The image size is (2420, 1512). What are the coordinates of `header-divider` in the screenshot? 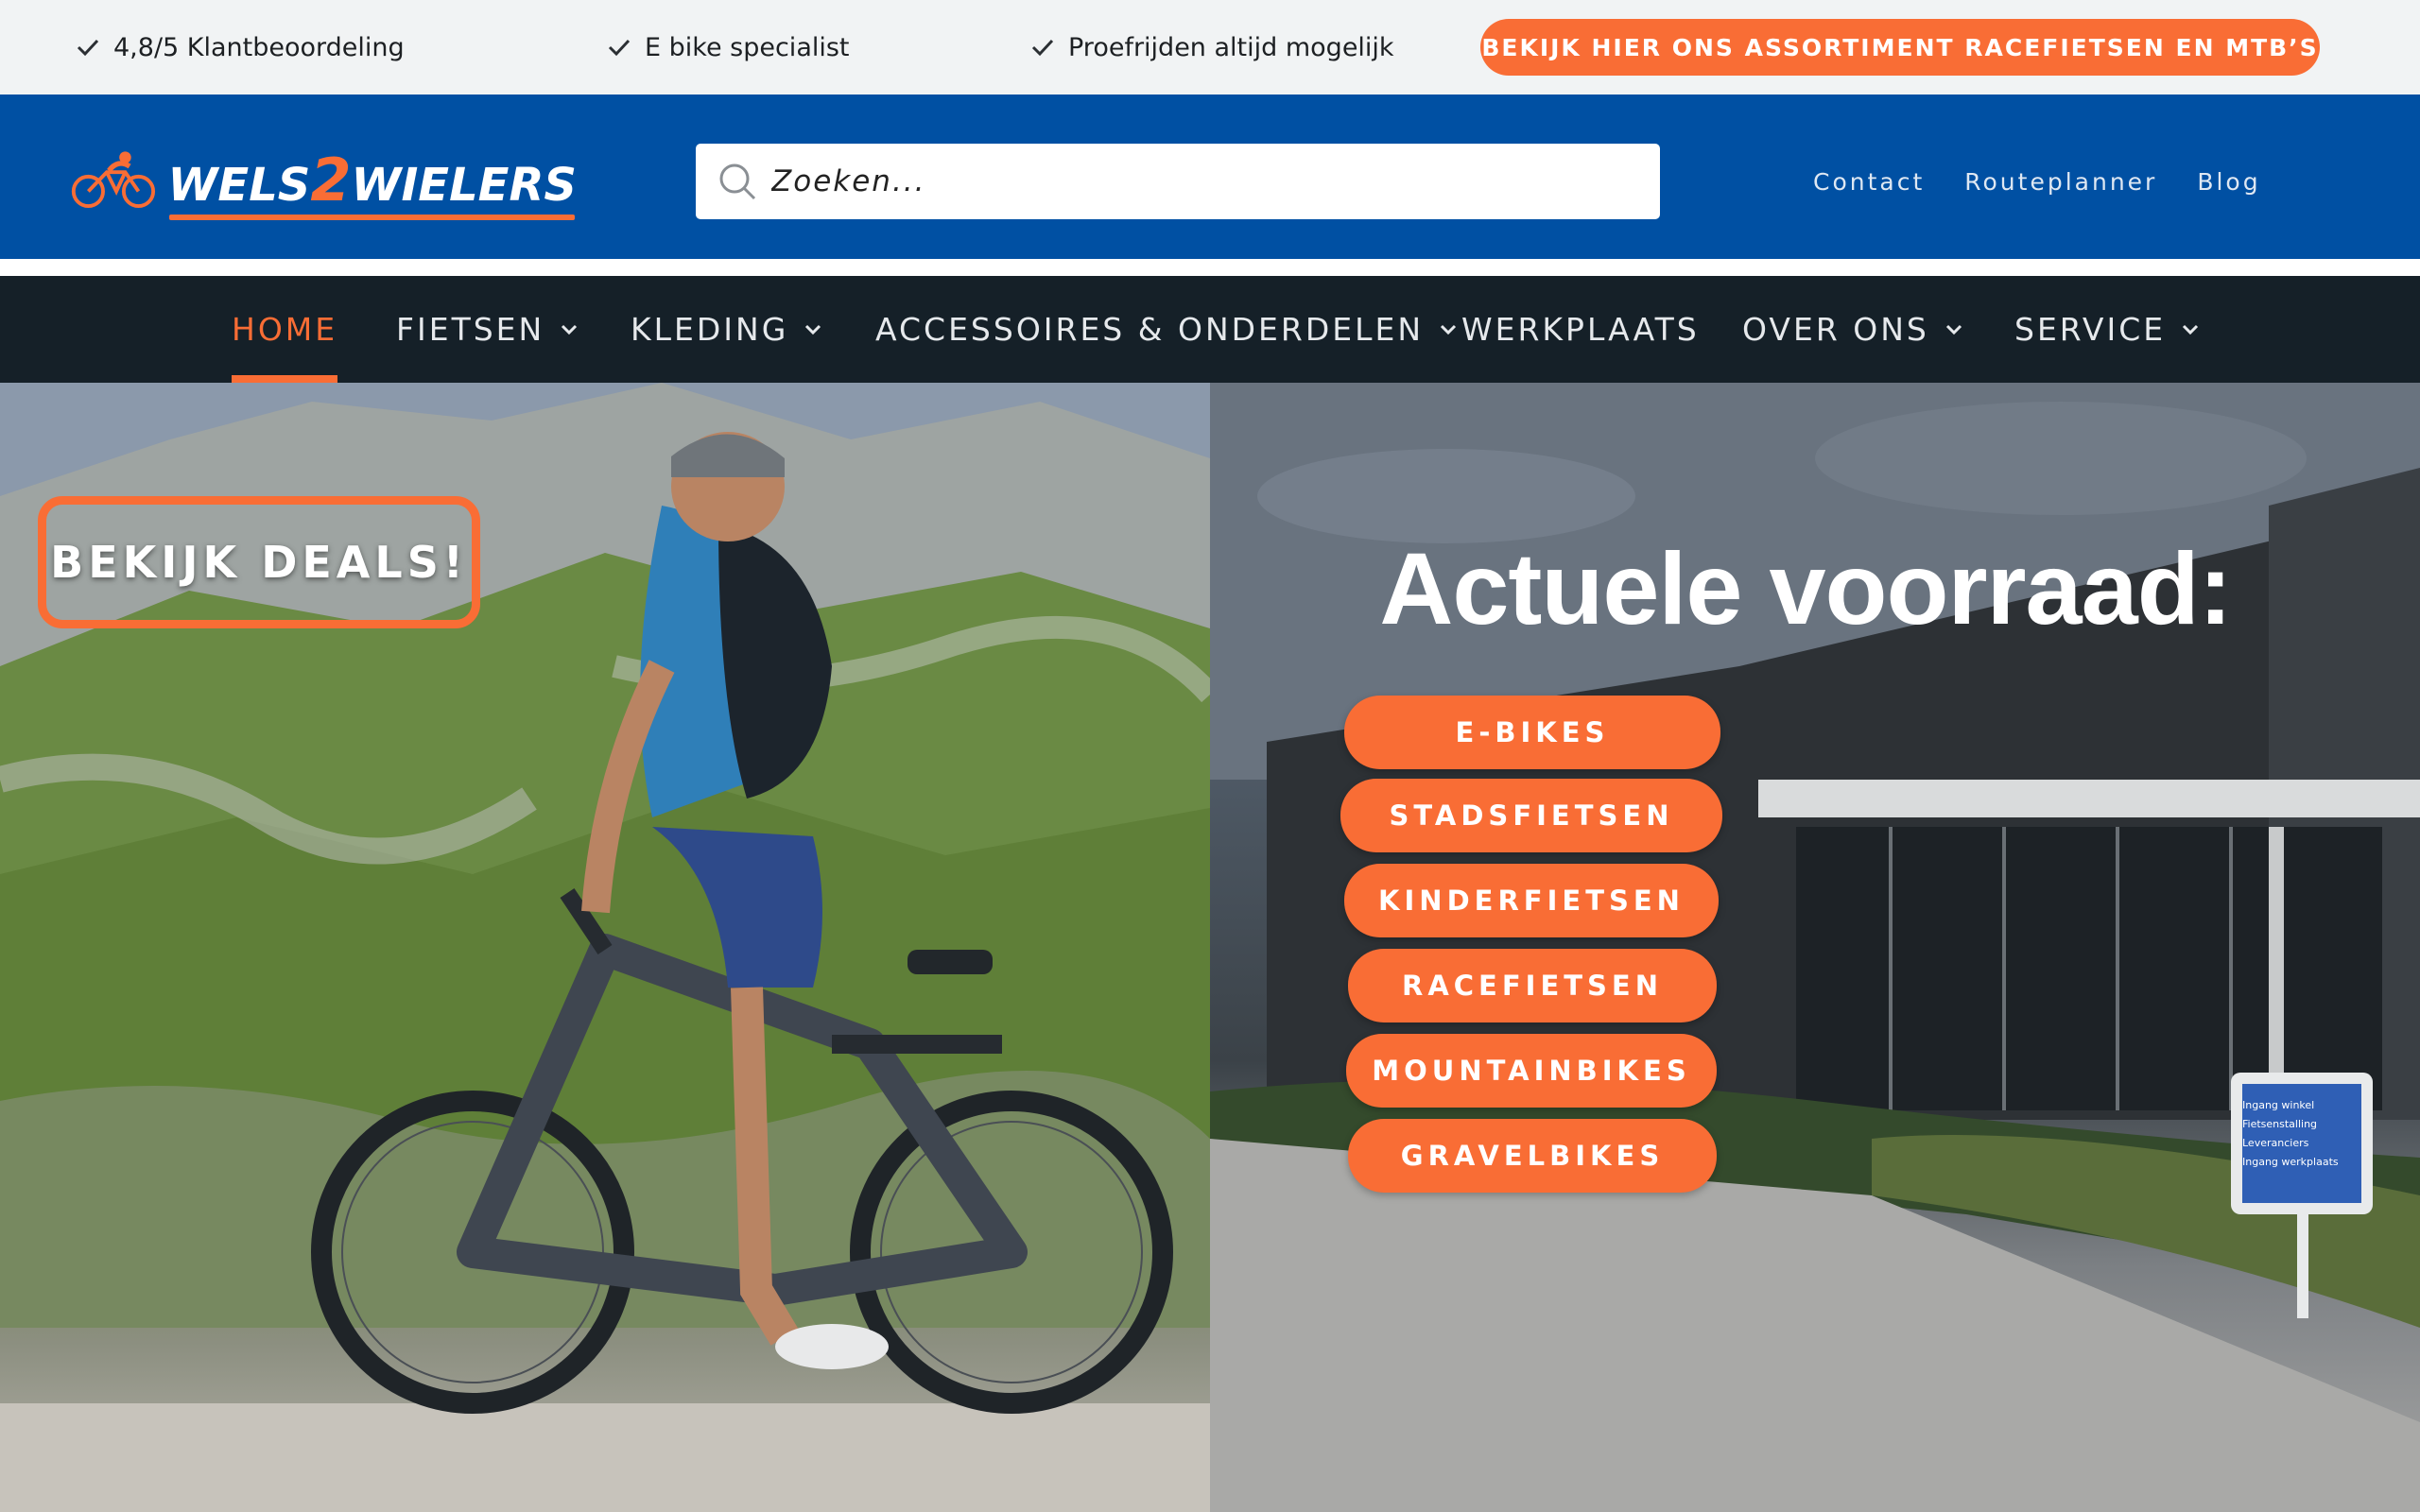 It's located at (1210, 267).